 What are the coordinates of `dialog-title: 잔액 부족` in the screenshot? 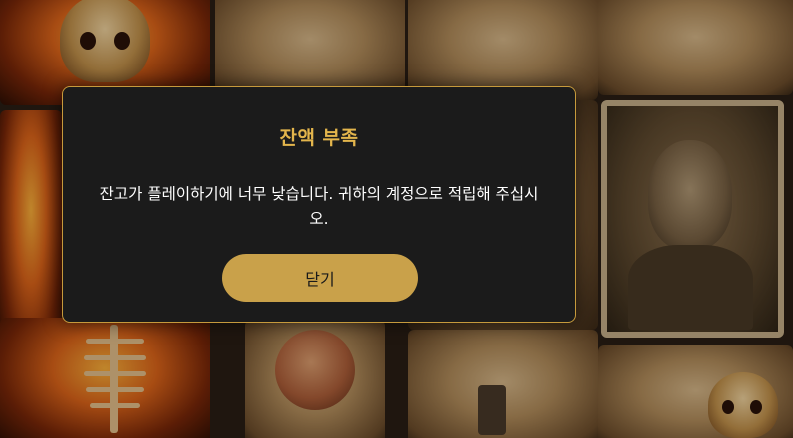 It's located at (319, 138).